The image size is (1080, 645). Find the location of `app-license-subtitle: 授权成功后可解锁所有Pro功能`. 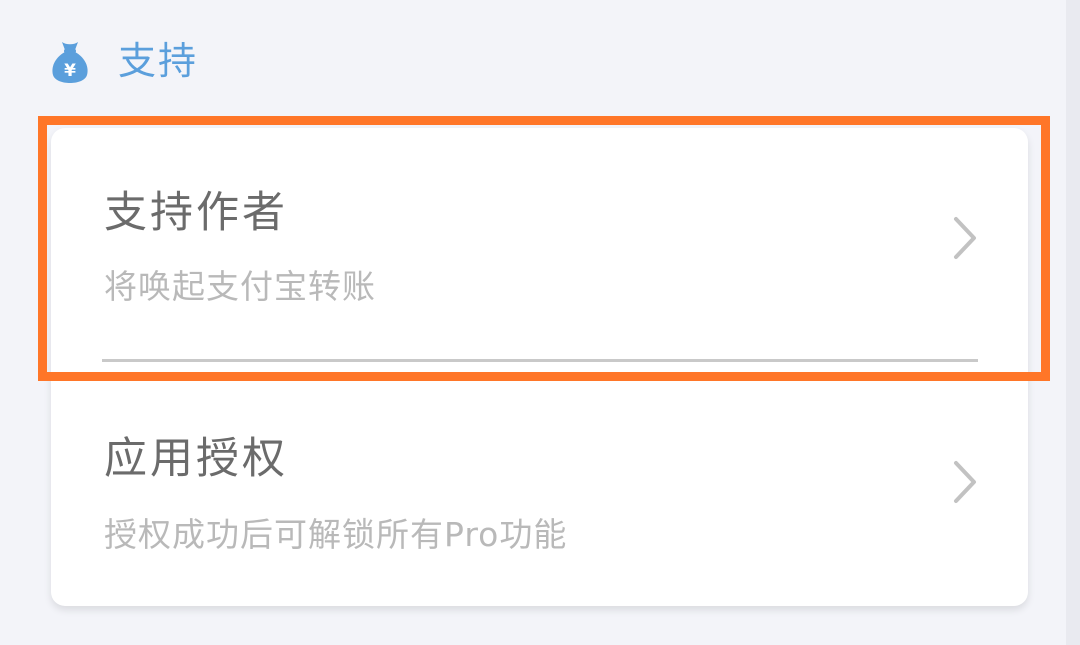

app-license-subtitle: 授权成功后可解锁所有Pro功能 is located at coordinates (336, 534).